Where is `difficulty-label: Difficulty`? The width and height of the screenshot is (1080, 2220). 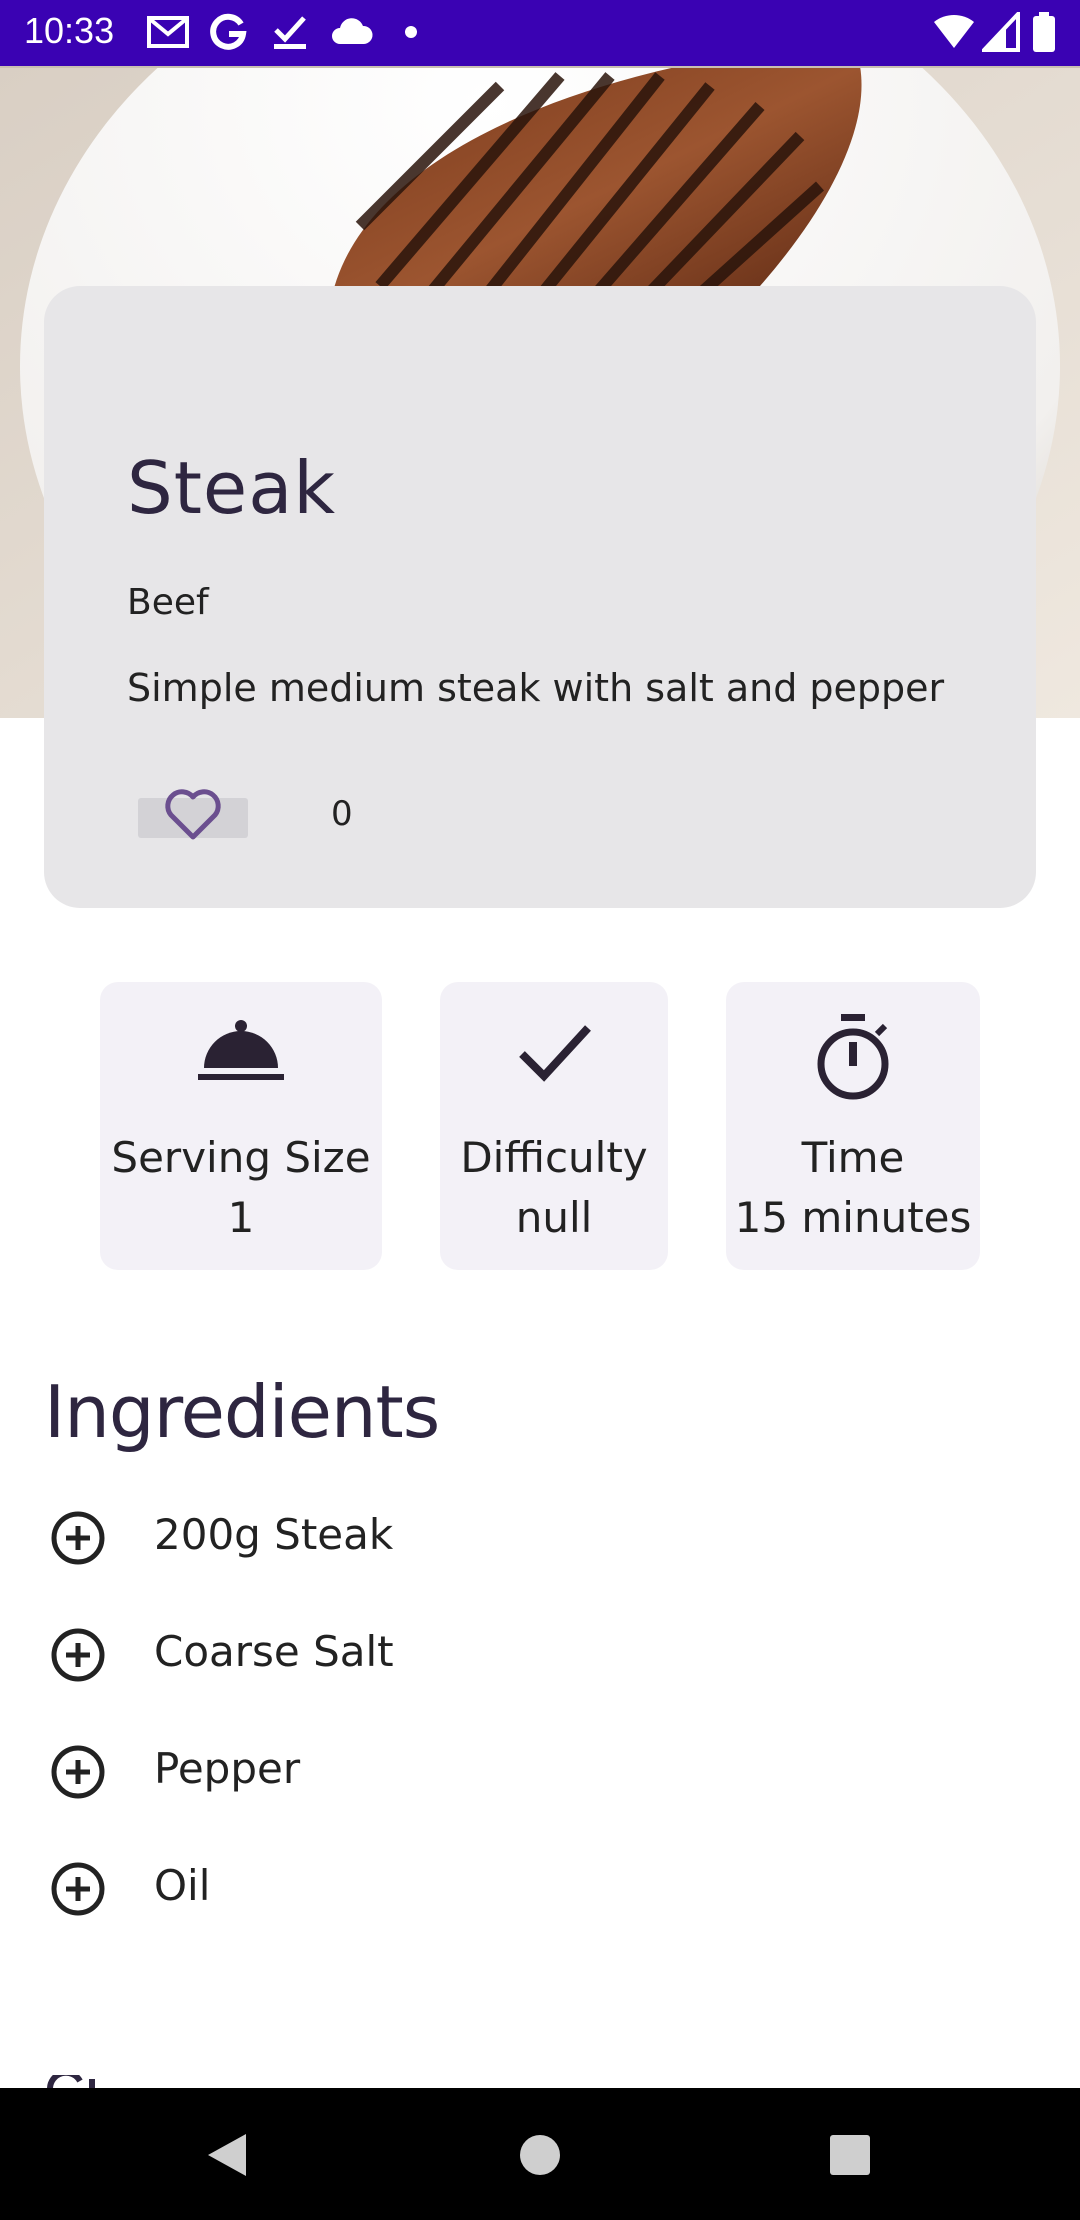 difficulty-label: Difficulty is located at coordinates (554, 1157).